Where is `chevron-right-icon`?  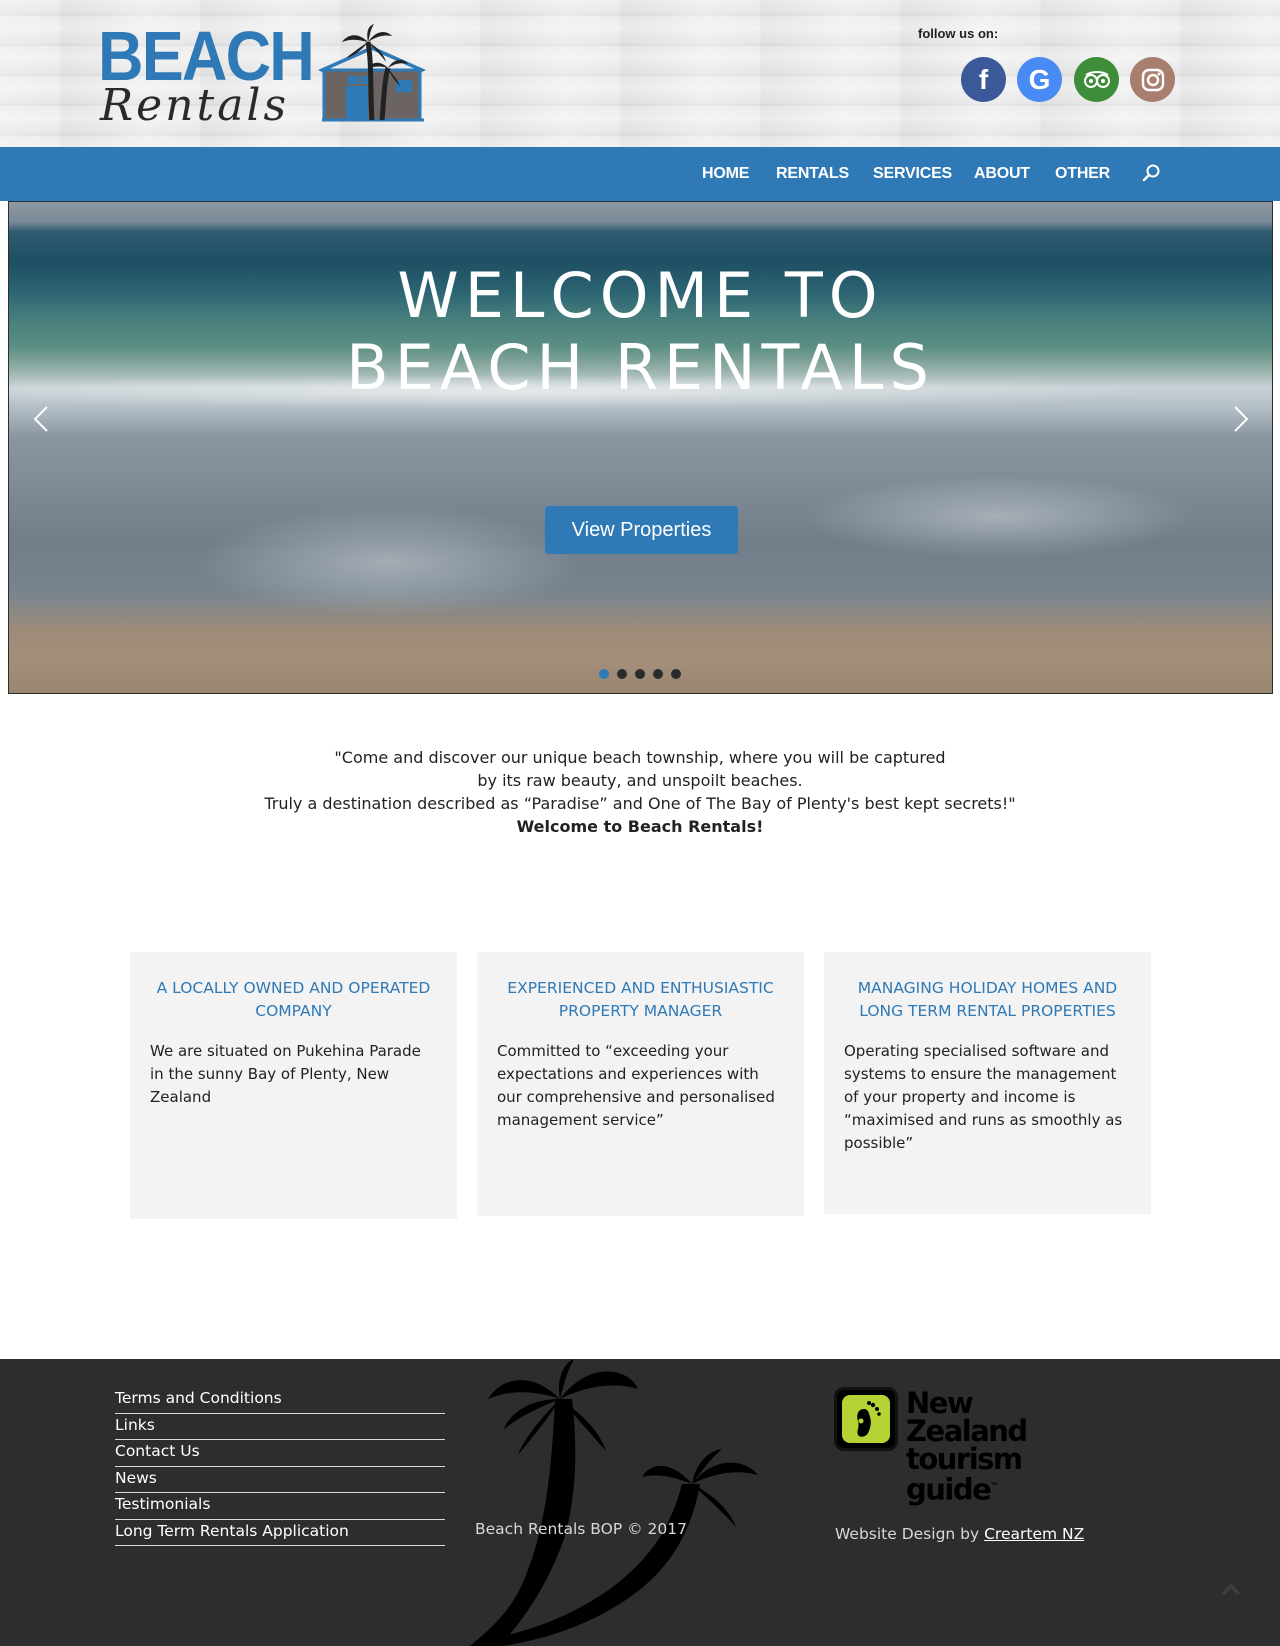
chevron-right-icon is located at coordinates (1241, 419).